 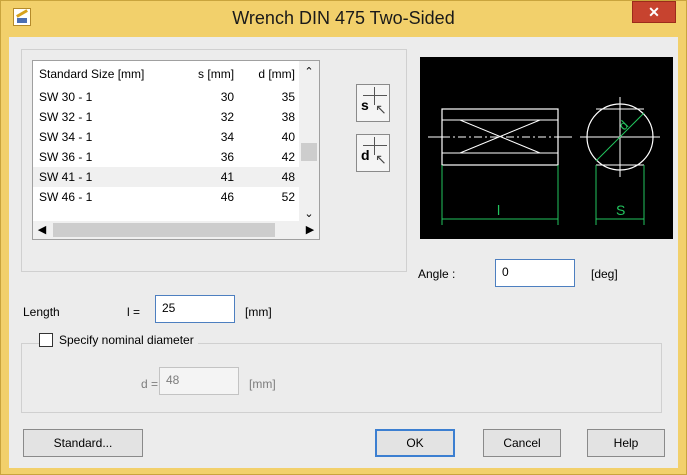 I want to click on cell-size: SW 36 - 1, so click(x=66, y=157).